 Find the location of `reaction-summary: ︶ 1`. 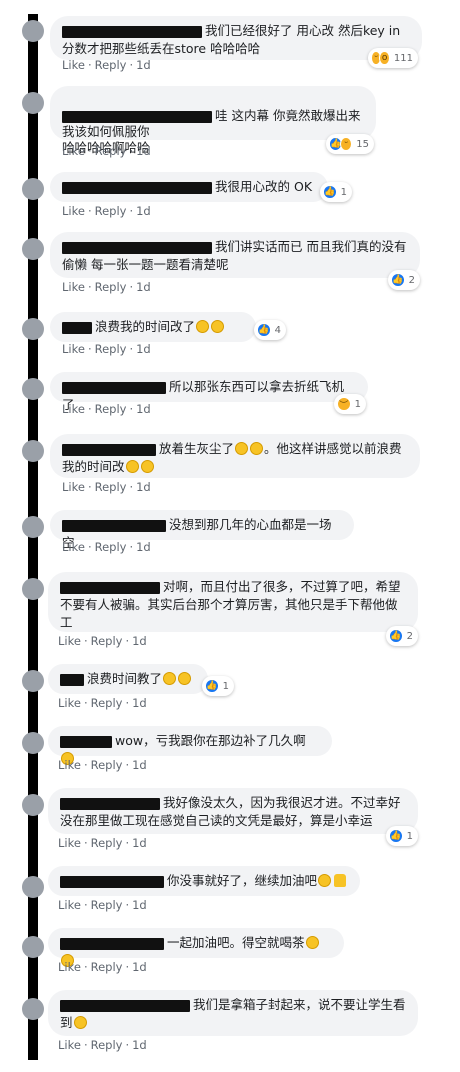

reaction-summary: ︶ 1 is located at coordinates (350, 404).